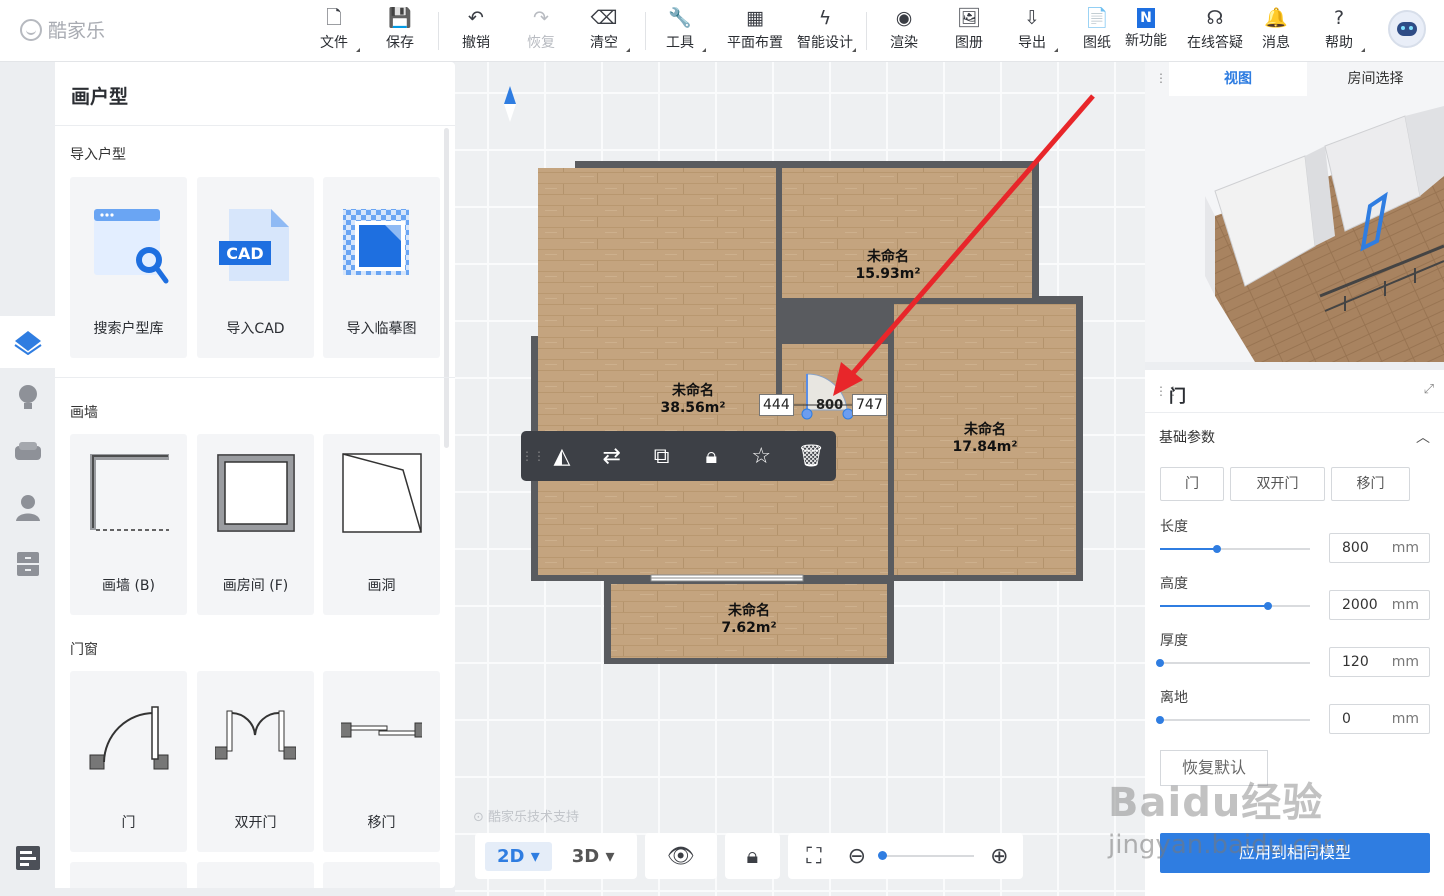 Image resolution: width=1444 pixels, height=896 pixels. What do you see at coordinates (888, 274) in the screenshot?
I see `room-area: 15.93m²` at bounding box center [888, 274].